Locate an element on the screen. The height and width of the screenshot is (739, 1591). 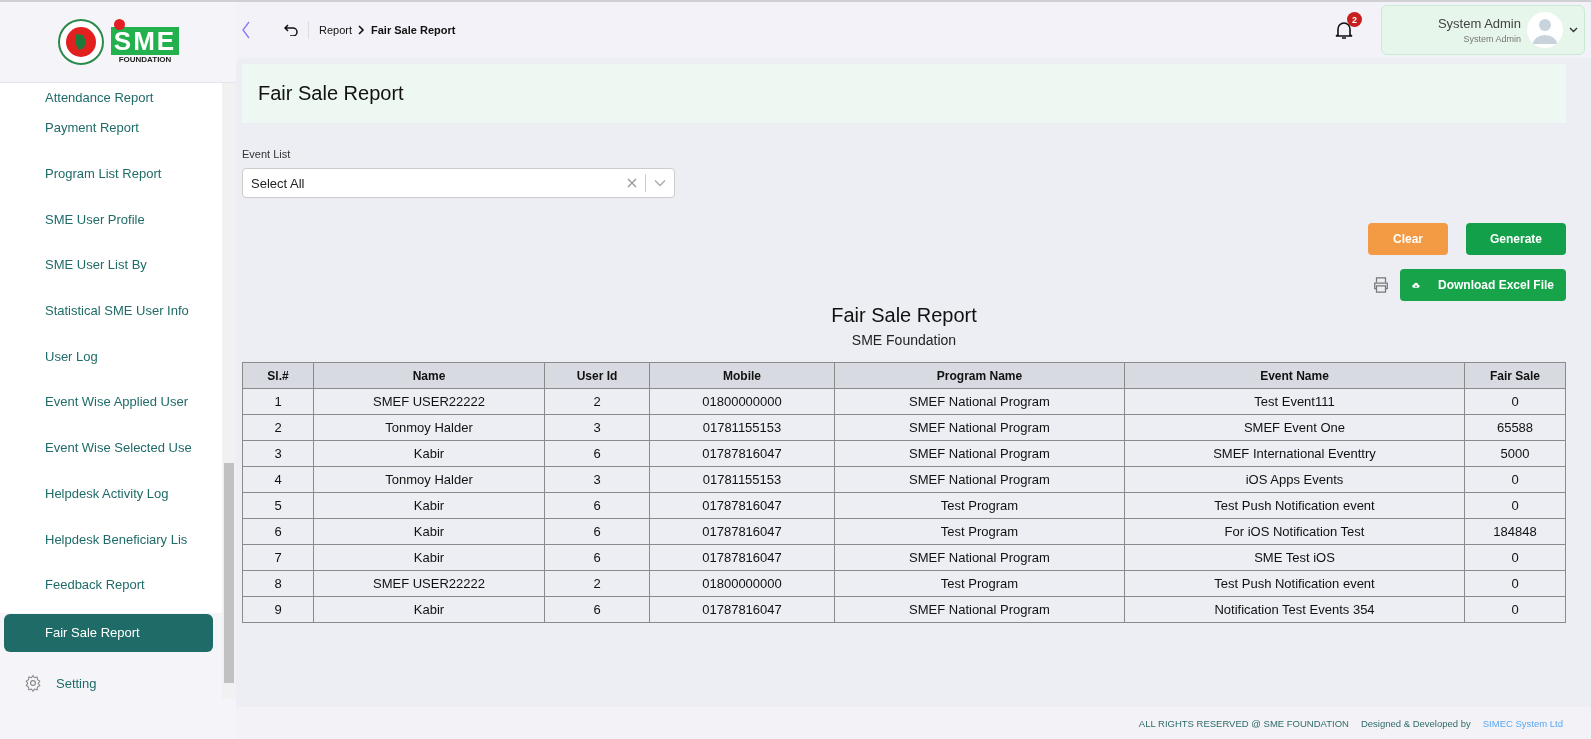
bell-icon is located at coordinates (1344, 30).